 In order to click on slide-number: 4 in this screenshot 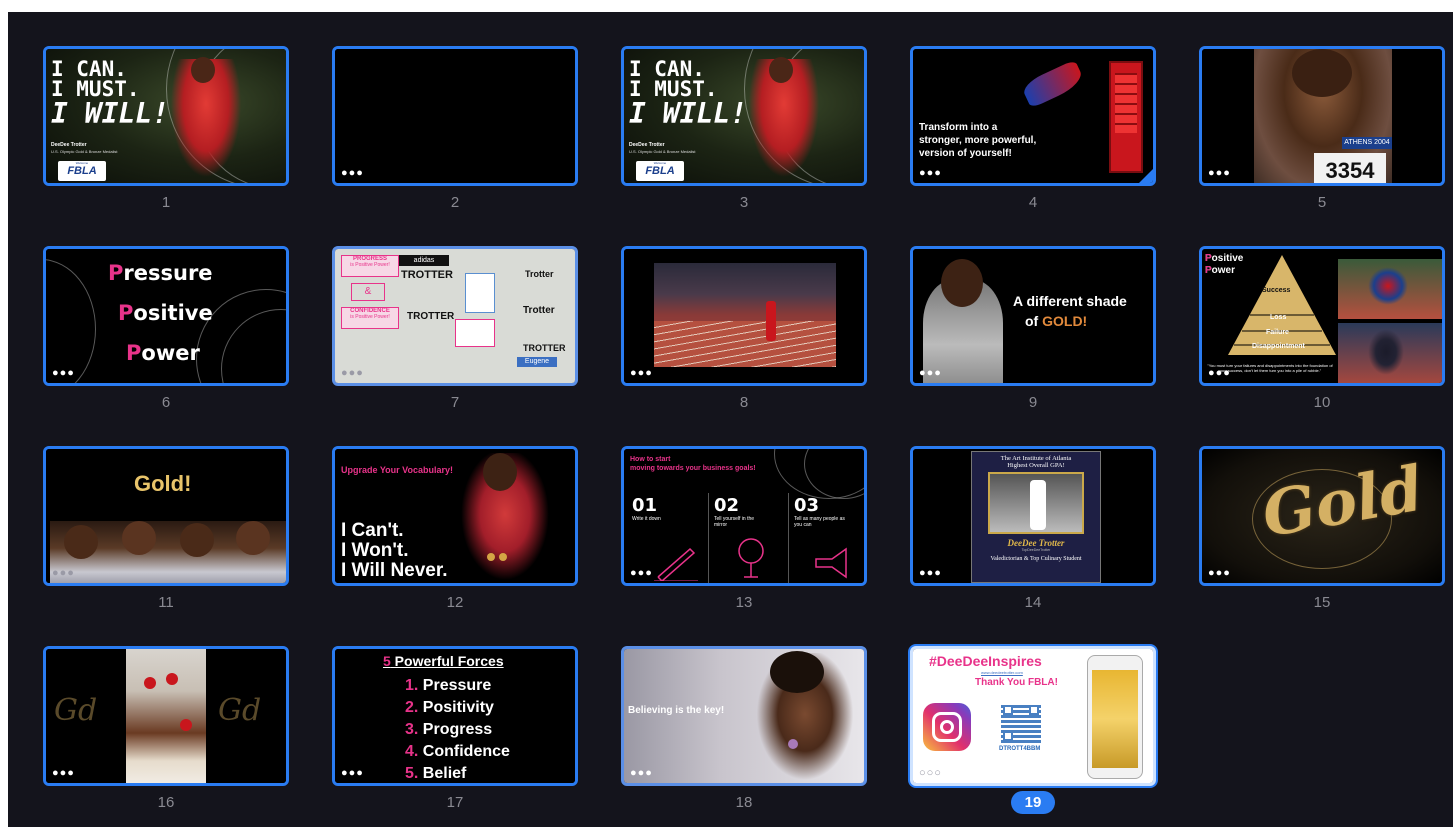, I will do `click(1033, 202)`.